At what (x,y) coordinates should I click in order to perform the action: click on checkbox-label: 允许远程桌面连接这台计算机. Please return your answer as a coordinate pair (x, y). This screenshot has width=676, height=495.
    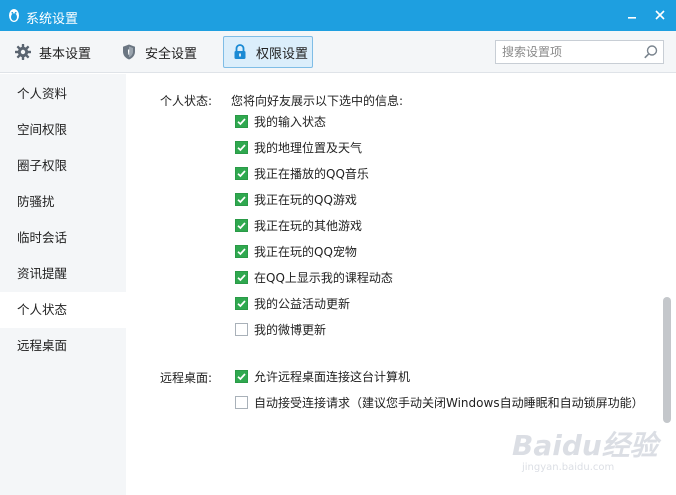
    Looking at the image, I should click on (332, 376).